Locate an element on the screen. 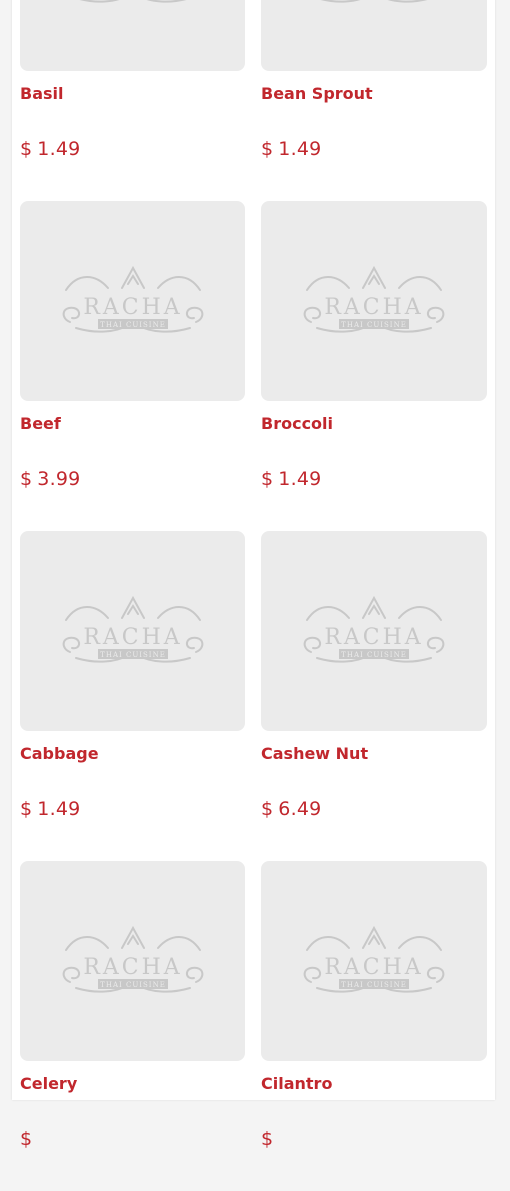 The image size is (510, 1191). item-name: Cabbage is located at coordinates (59, 753).